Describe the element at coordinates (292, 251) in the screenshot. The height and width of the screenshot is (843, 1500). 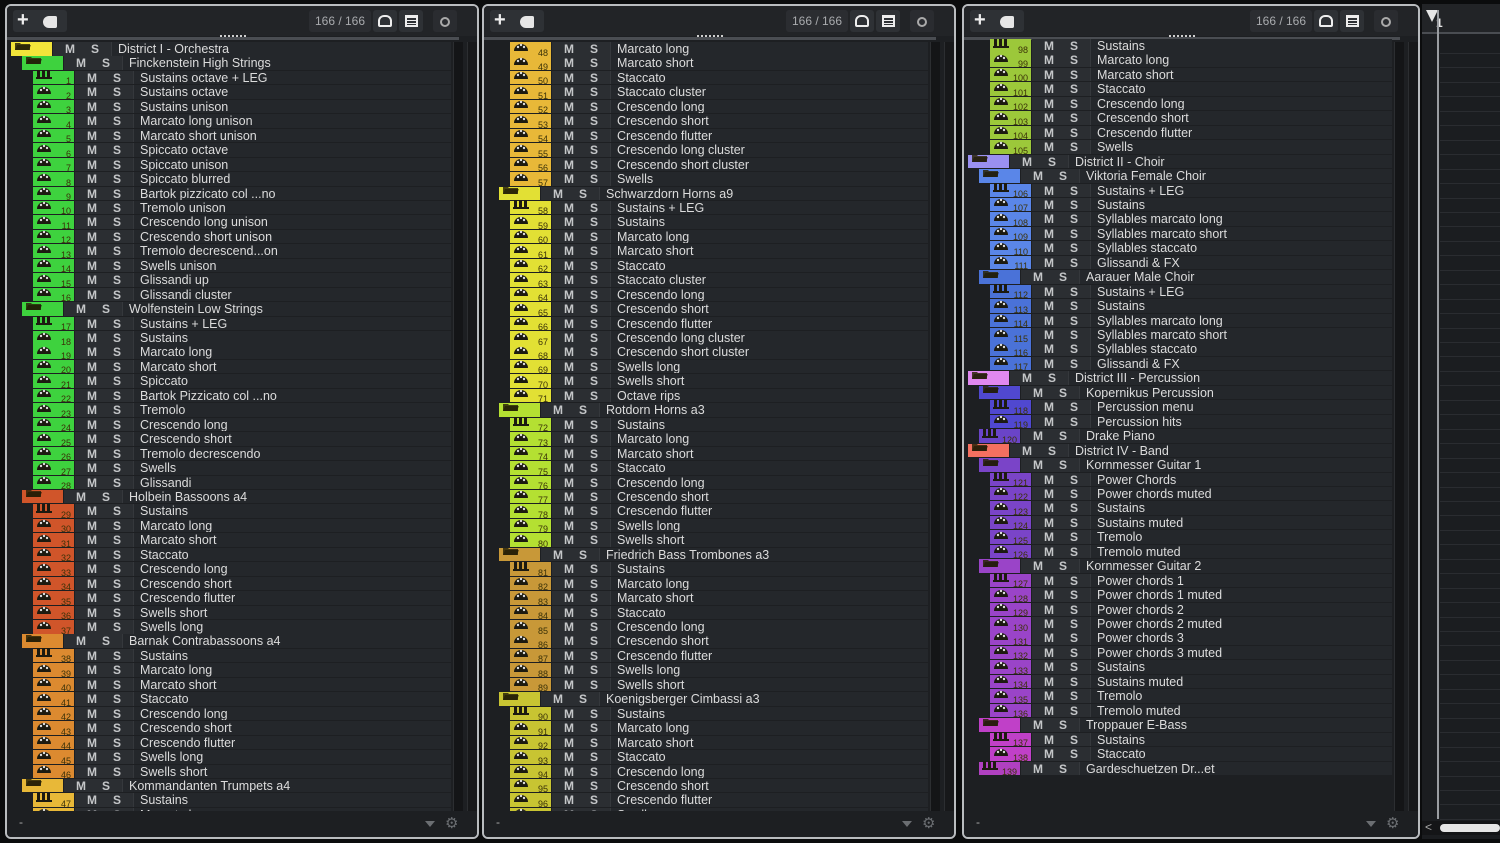
I see `track-name: Tremolo decrescend...on` at that location.